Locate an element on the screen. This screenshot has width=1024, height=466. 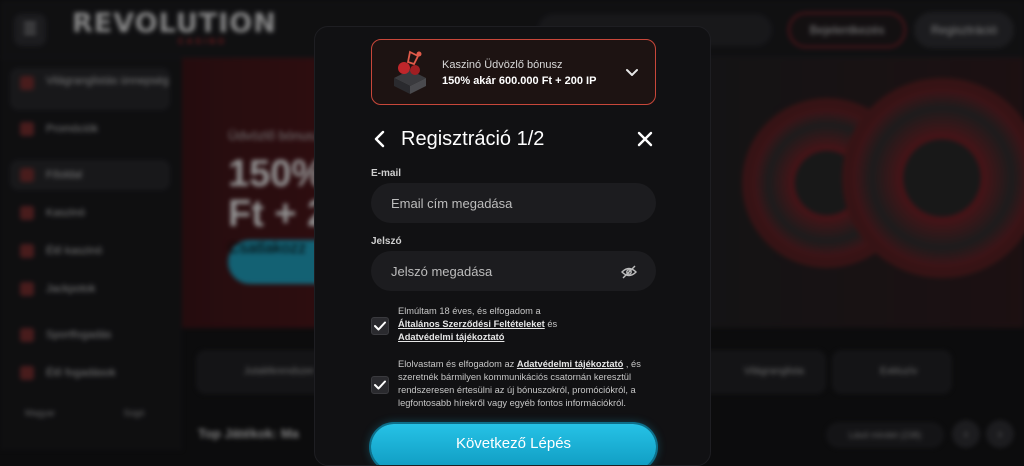
show-all-button: Lásd mindet (238) is located at coordinates (885, 435).